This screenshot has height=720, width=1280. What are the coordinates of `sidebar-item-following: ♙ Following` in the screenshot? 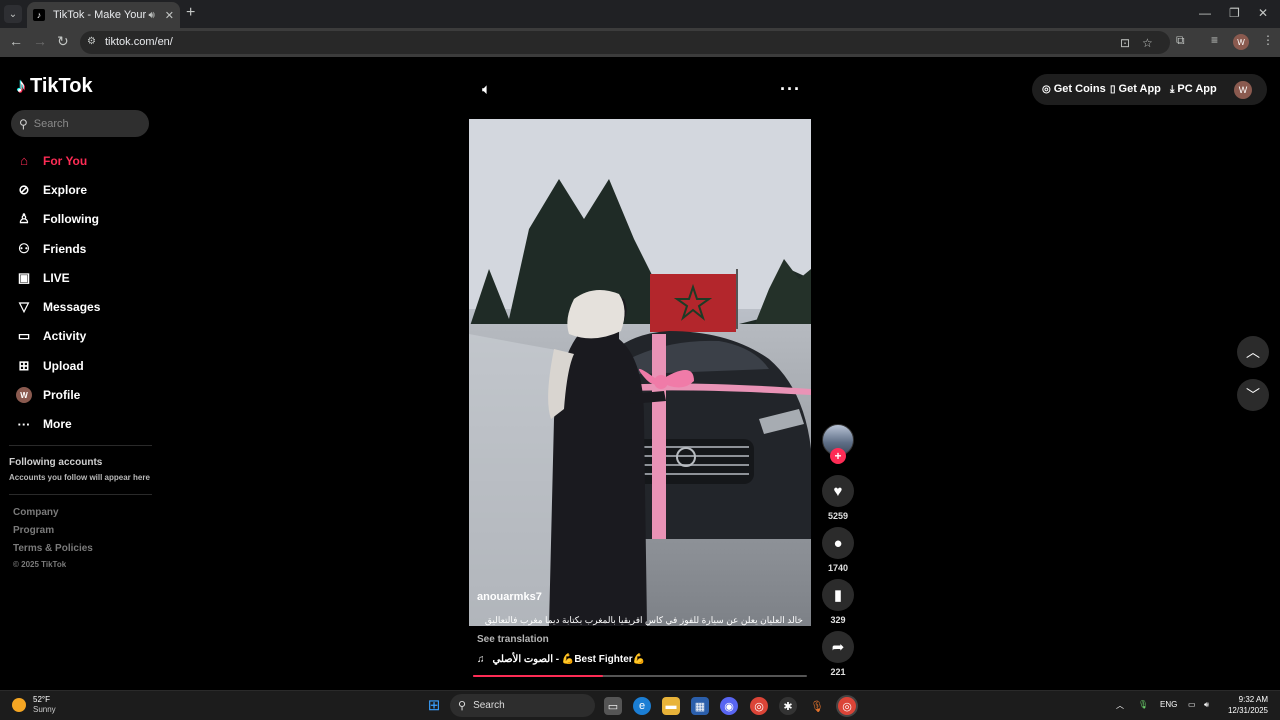 It's located at (86, 219).